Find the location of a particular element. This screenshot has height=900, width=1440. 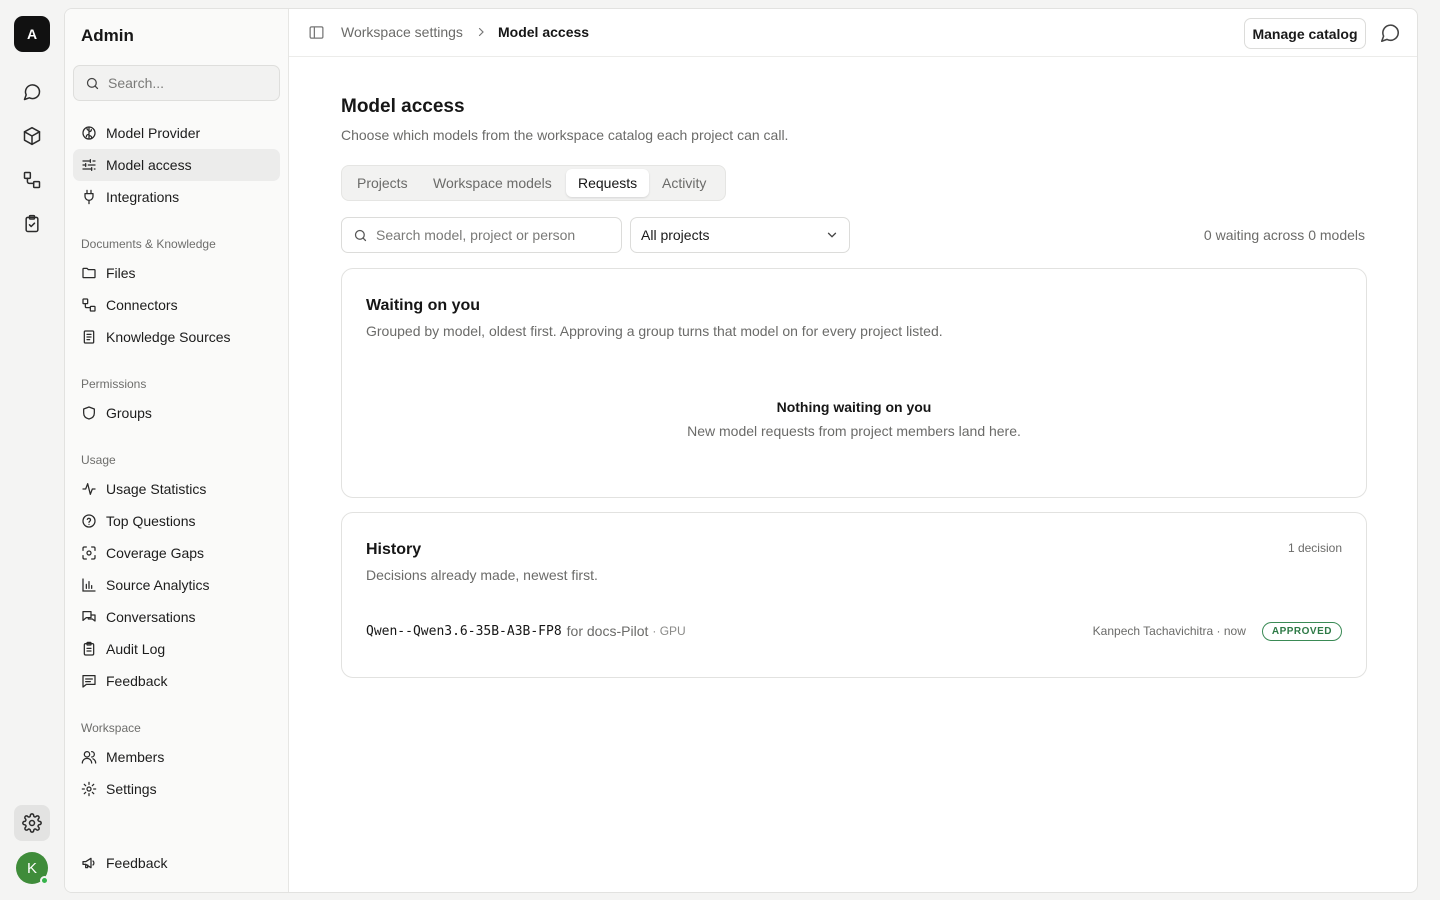

megaphone-icon is located at coordinates (89, 863).